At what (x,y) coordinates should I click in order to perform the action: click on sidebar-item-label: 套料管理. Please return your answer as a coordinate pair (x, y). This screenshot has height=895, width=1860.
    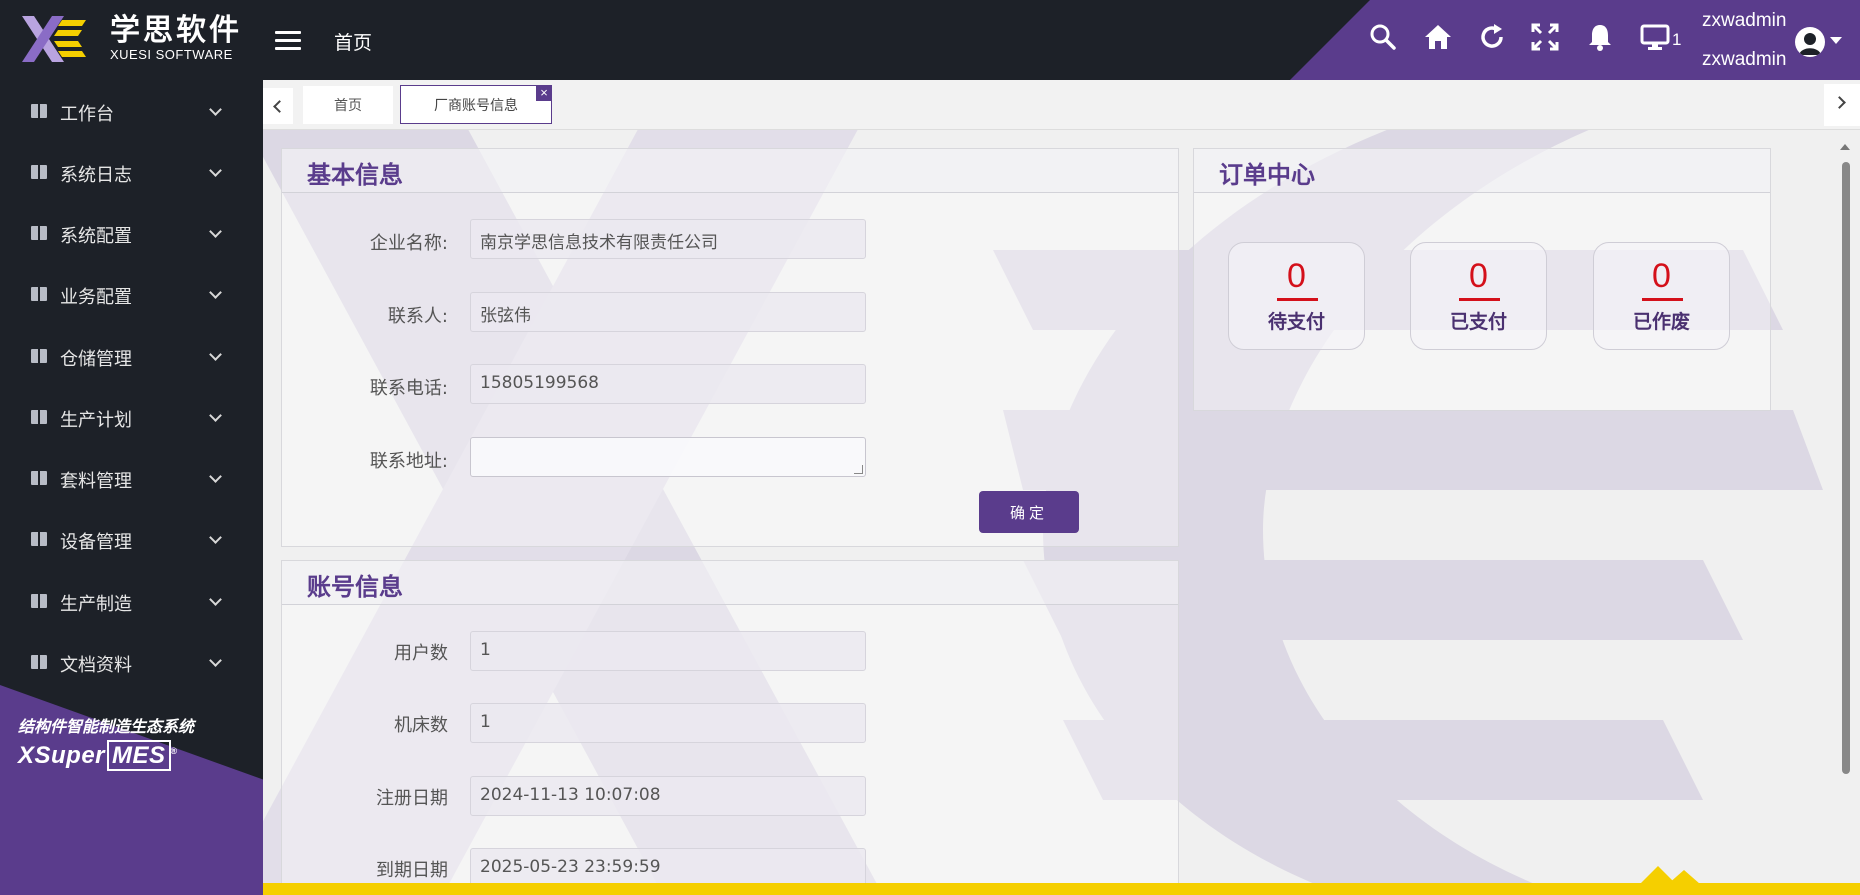
    Looking at the image, I should click on (96, 481).